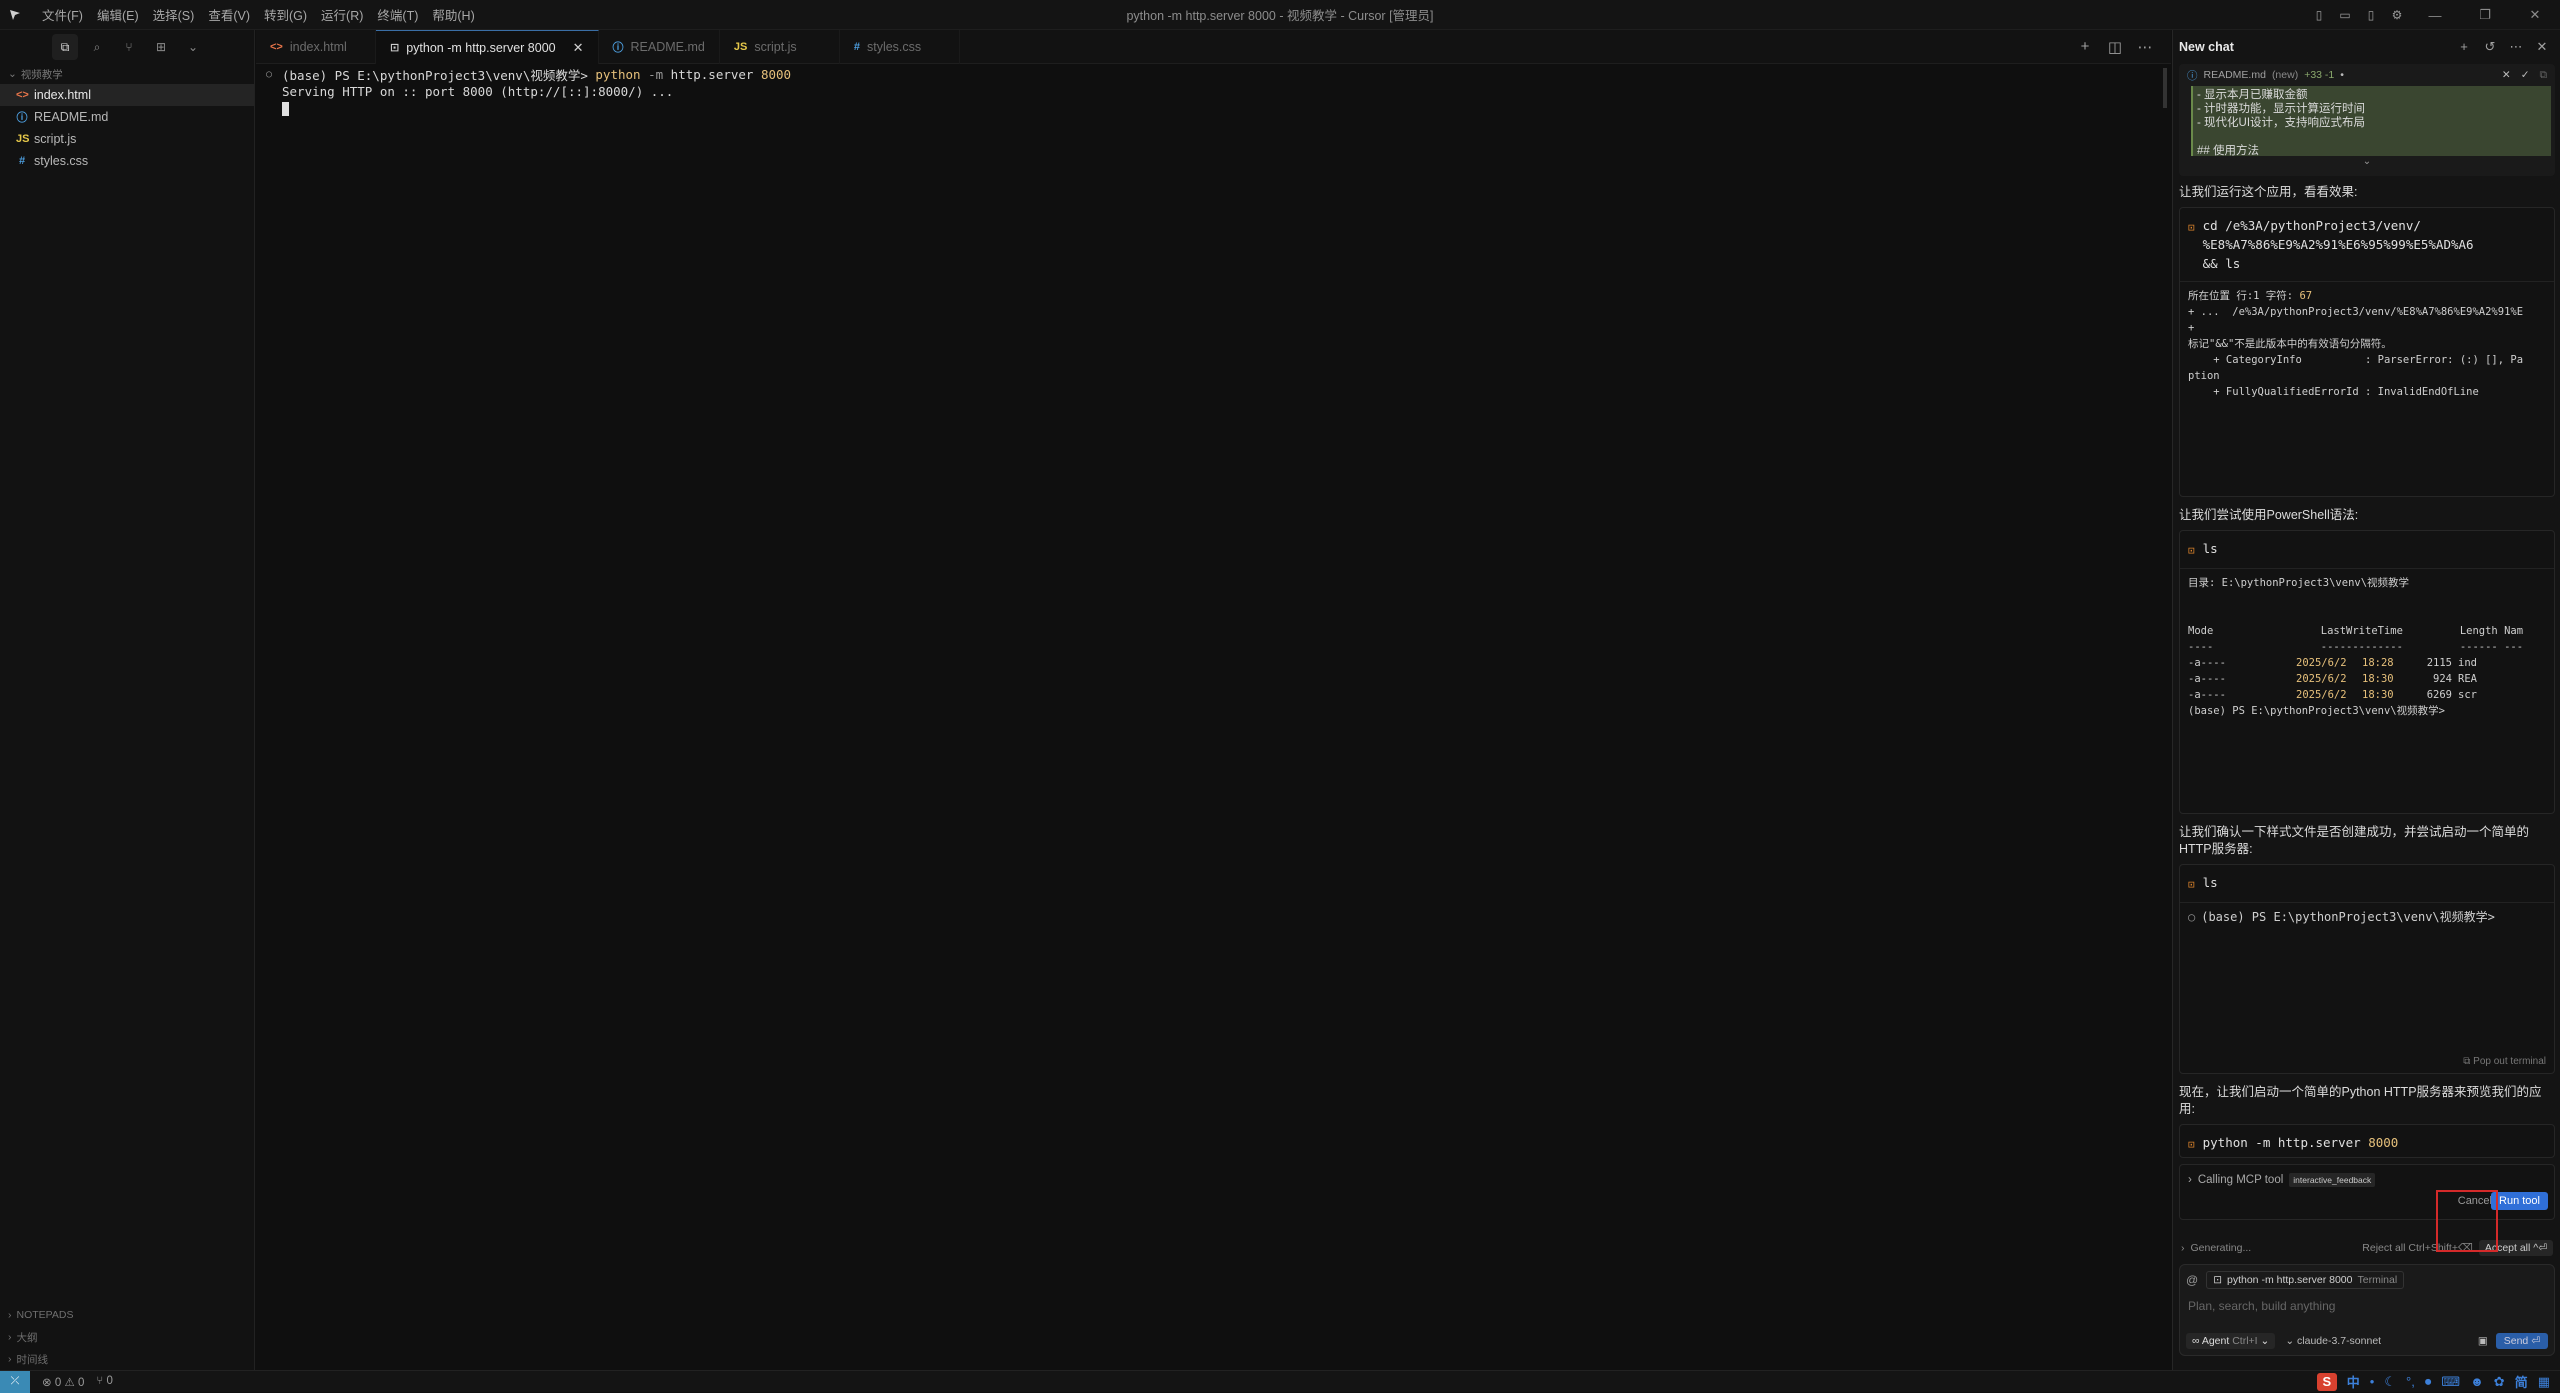 The height and width of the screenshot is (1393, 2560). Describe the element at coordinates (2544, 1382) in the screenshot. I see `ime-grid-icon: ▦` at that location.